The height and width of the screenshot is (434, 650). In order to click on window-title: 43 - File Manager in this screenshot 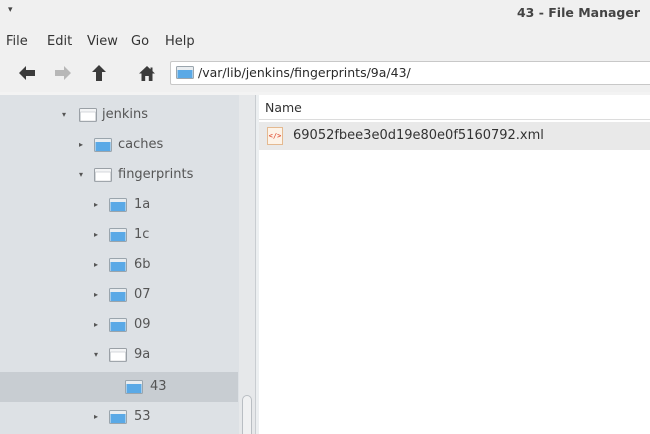, I will do `click(578, 12)`.